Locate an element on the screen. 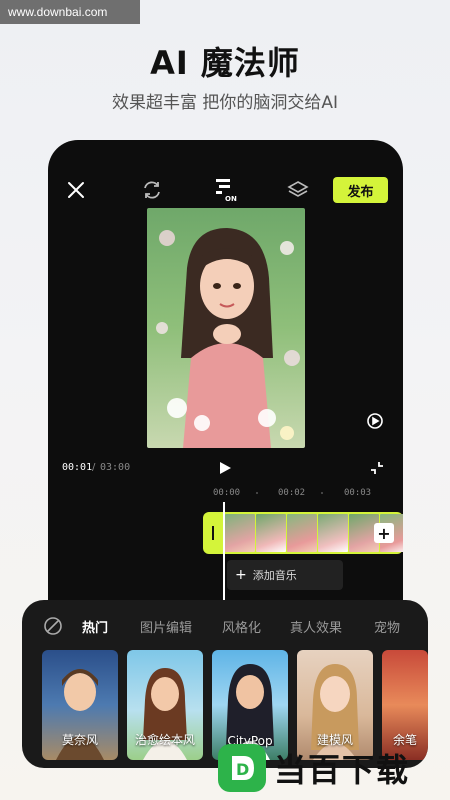  publish-button: 发布 is located at coordinates (360, 190).